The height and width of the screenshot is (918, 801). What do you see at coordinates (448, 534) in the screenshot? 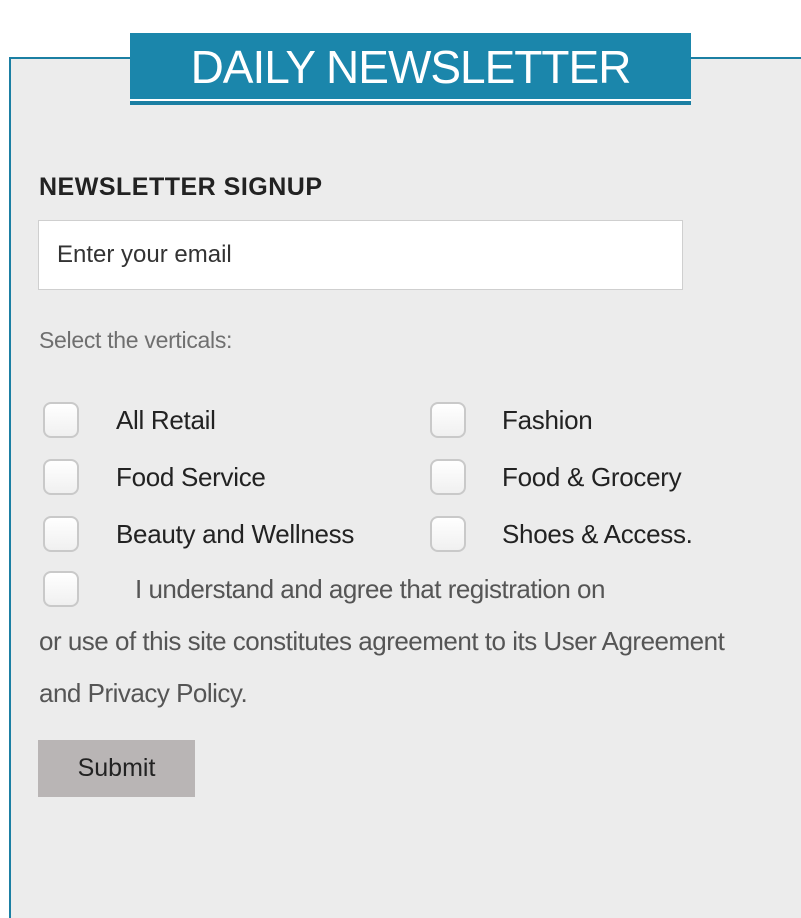
I see `checkbox-shoes-access` at bounding box center [448, 534].